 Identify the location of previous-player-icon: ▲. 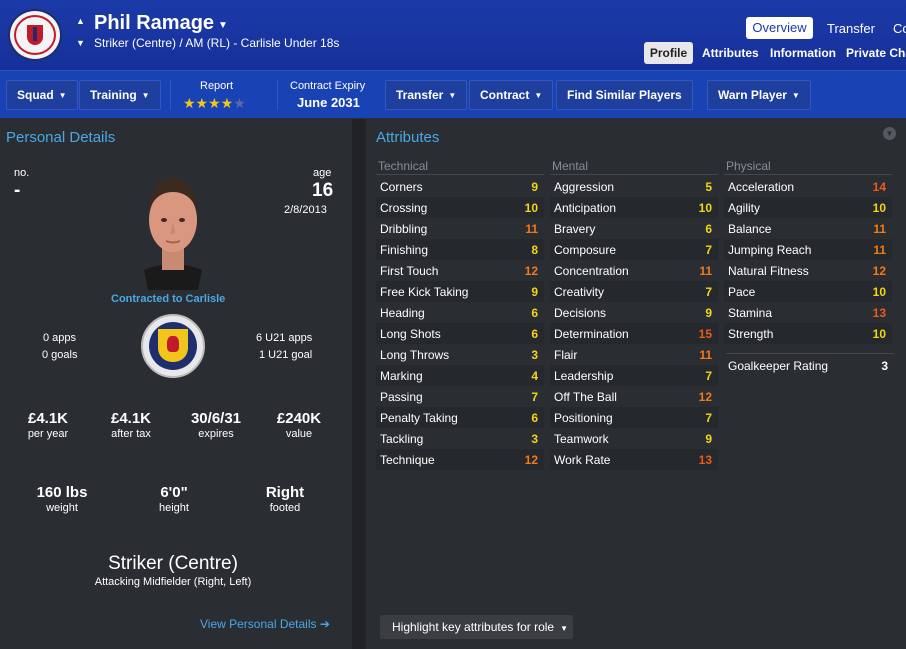
(80, 21).